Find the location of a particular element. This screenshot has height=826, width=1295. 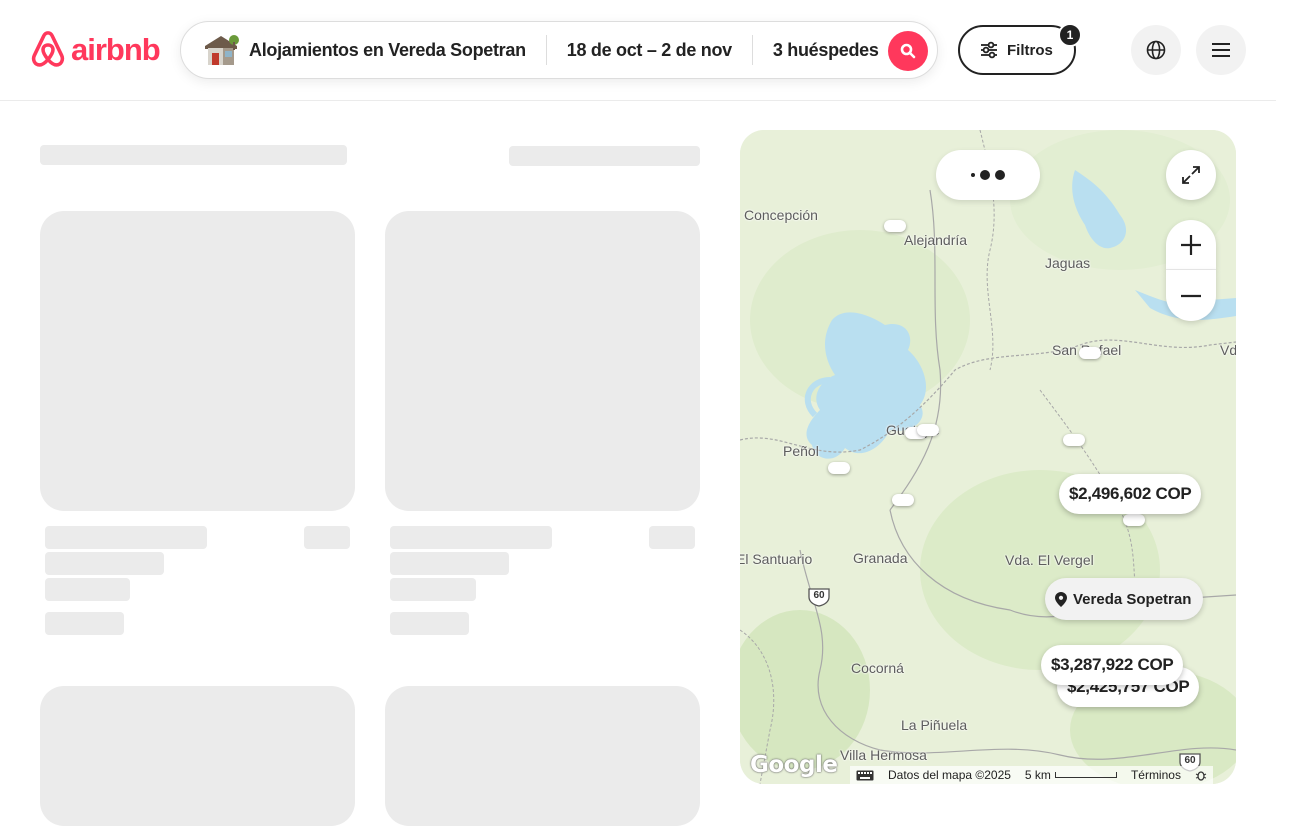

map-place-label: Granada is located at coordinates (880, 558).